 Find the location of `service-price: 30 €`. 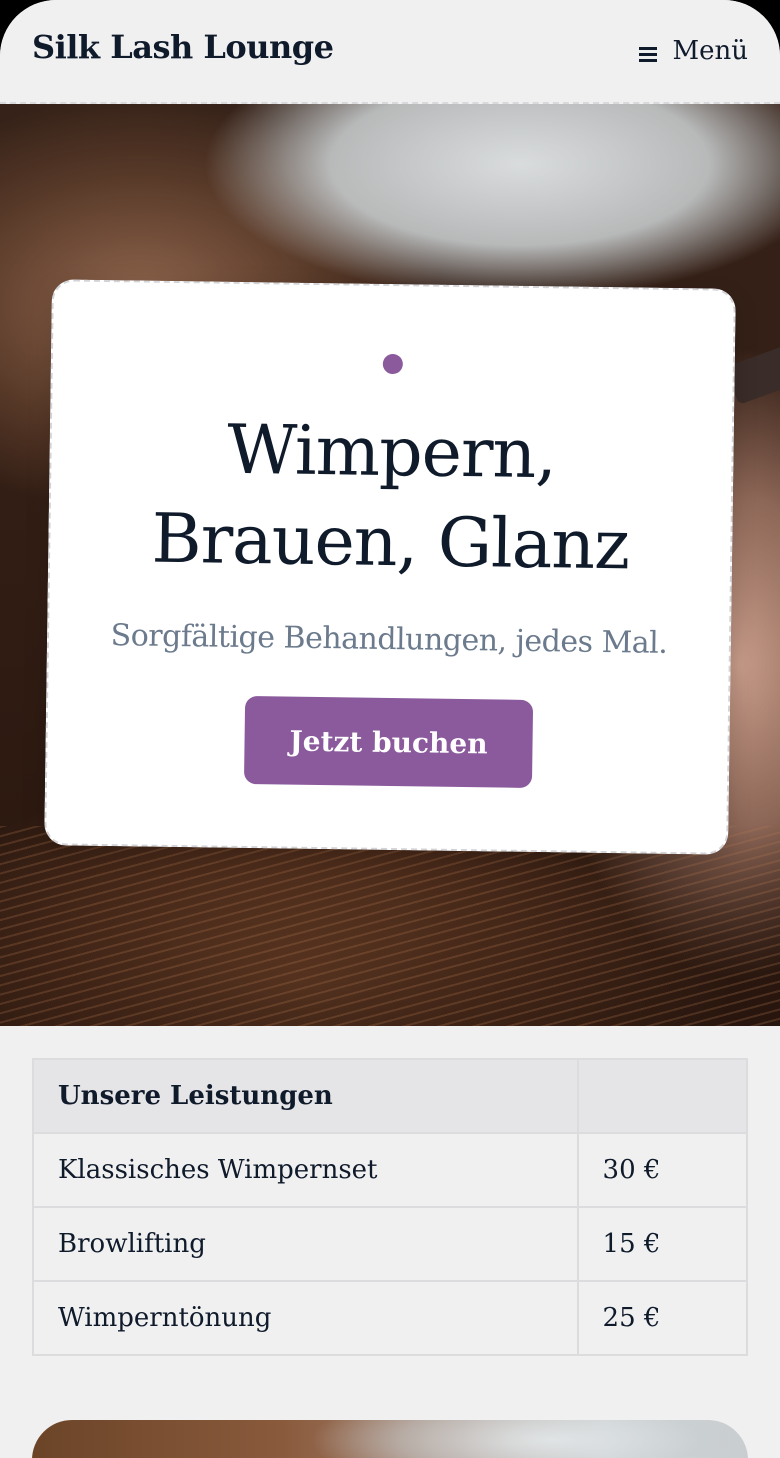

service-price: 30 € is located at coordinates (662, 1170).